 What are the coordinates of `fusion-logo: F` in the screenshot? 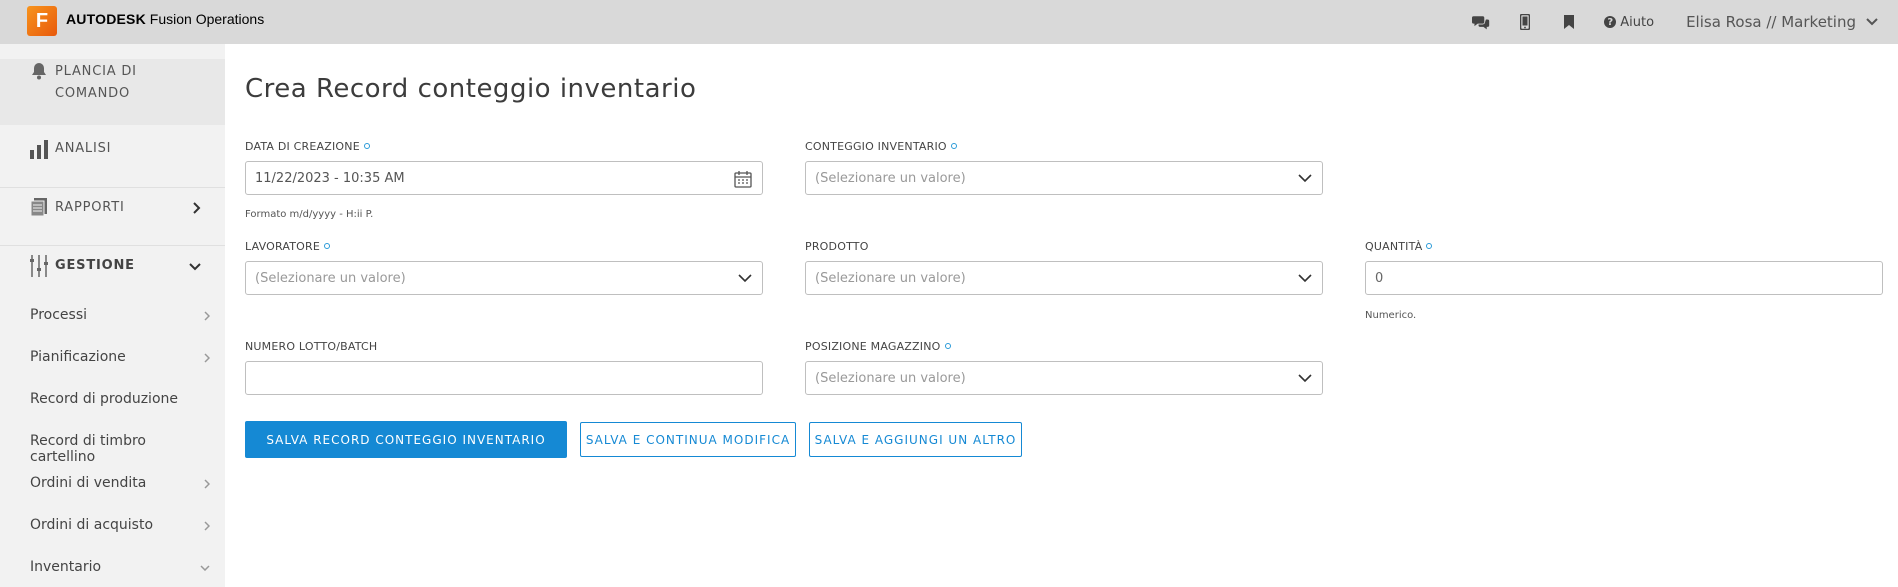 It's located at (42, 21).